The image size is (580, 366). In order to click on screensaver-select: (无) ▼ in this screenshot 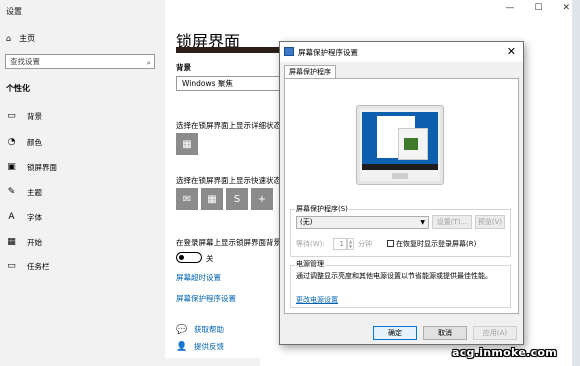, I will do `click(362, 222)`.